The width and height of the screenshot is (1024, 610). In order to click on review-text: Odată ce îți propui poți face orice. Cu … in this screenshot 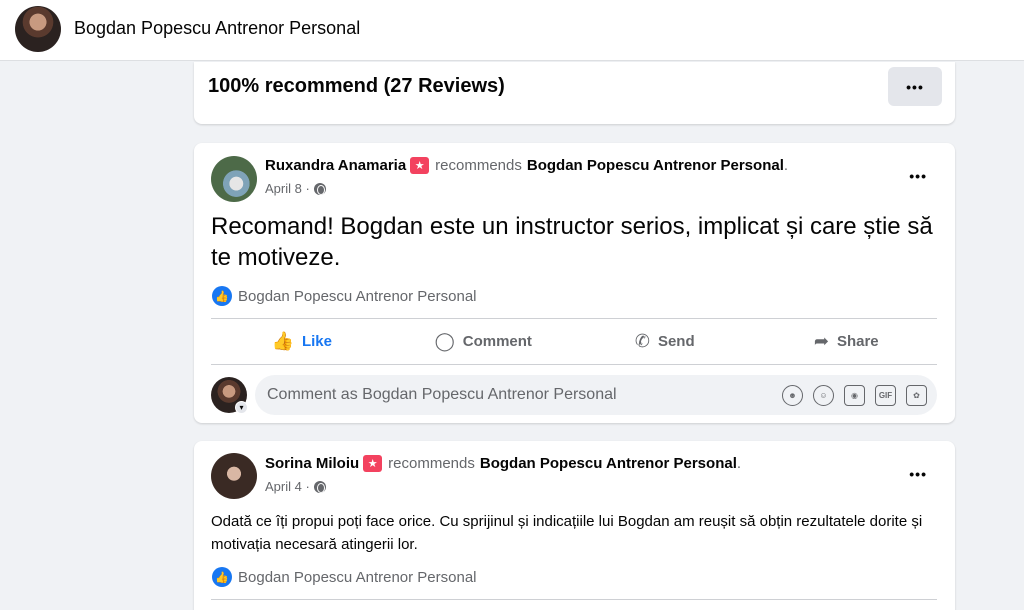, I will do `click(567, 533)`.